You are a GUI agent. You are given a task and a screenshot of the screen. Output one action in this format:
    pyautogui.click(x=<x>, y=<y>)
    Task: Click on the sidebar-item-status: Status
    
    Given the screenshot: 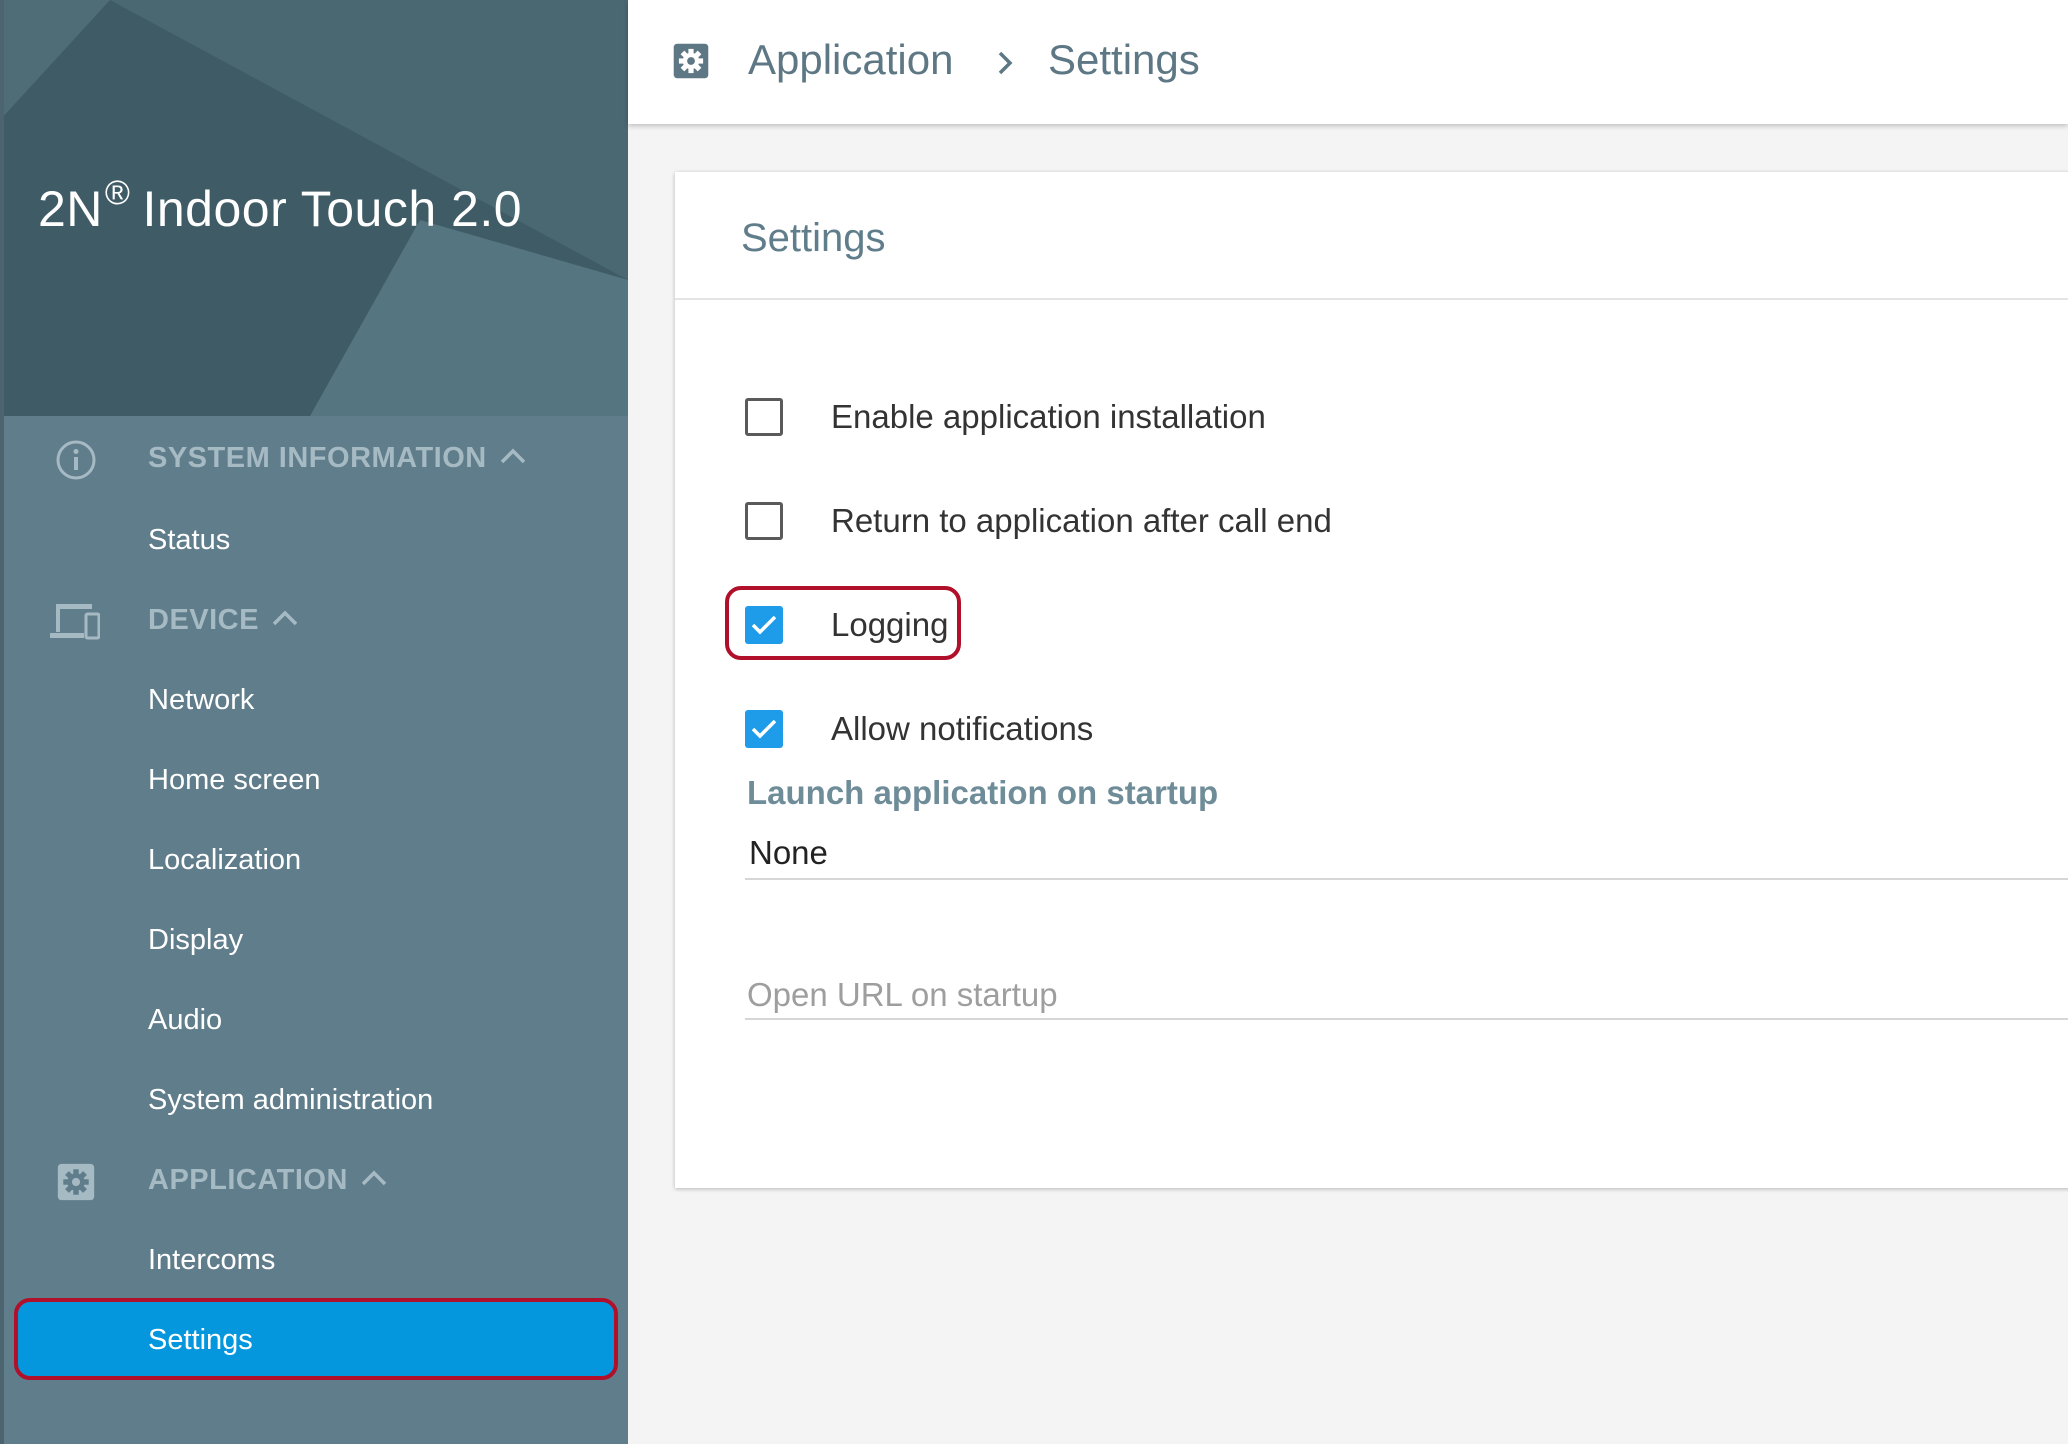 What is the action you would take?
    pyautogui.click(x=314, y=540)
    